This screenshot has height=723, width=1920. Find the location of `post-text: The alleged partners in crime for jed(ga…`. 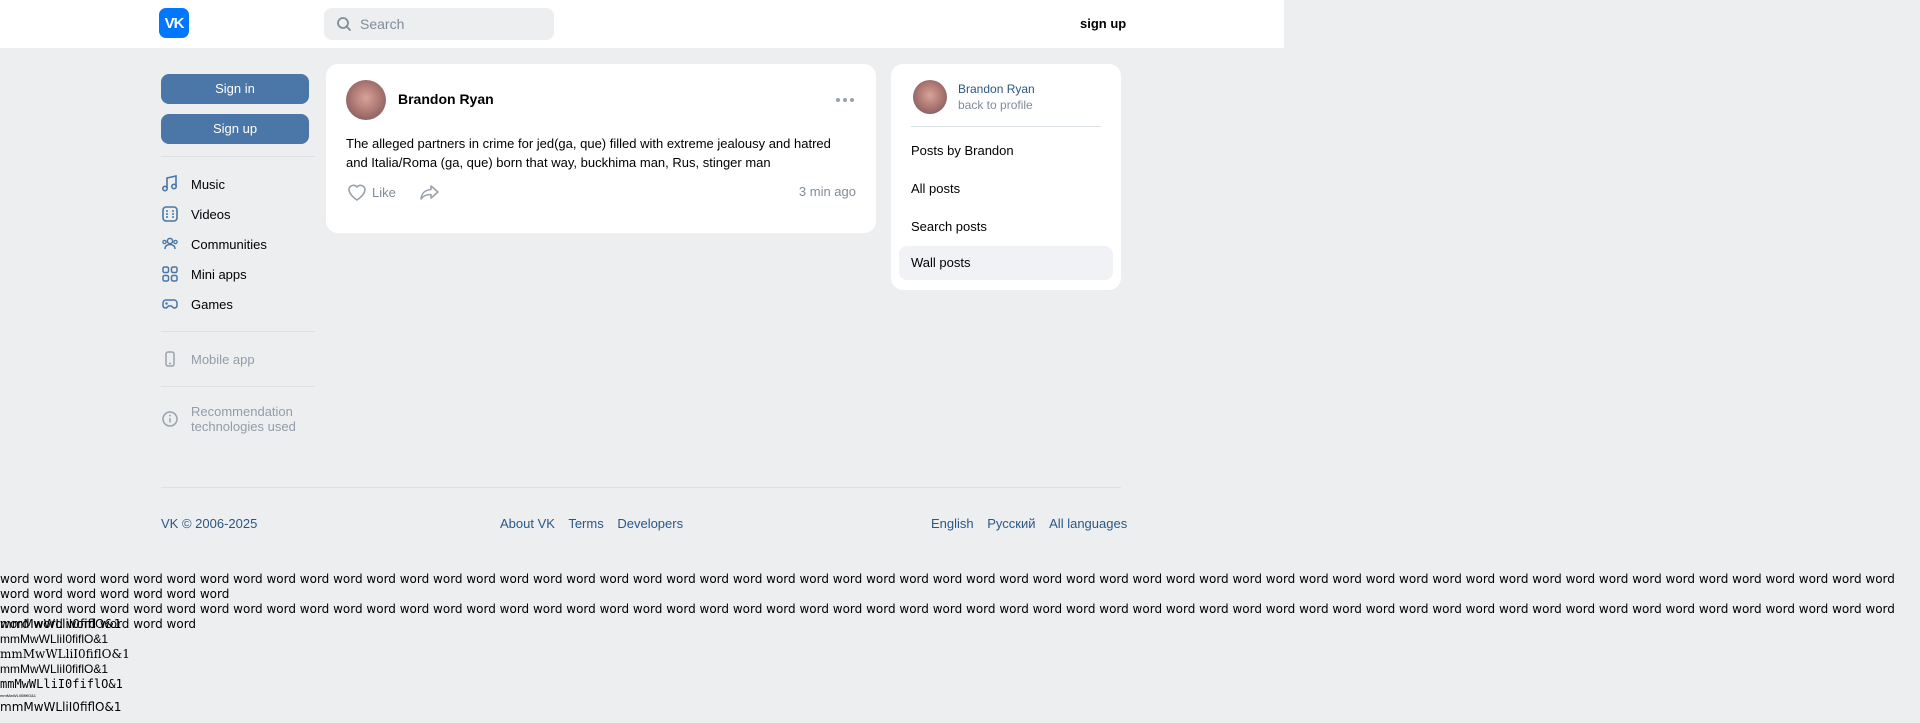

post-text: The alleged partners in crime for jed(ga… is located at coordinates (588, 153).